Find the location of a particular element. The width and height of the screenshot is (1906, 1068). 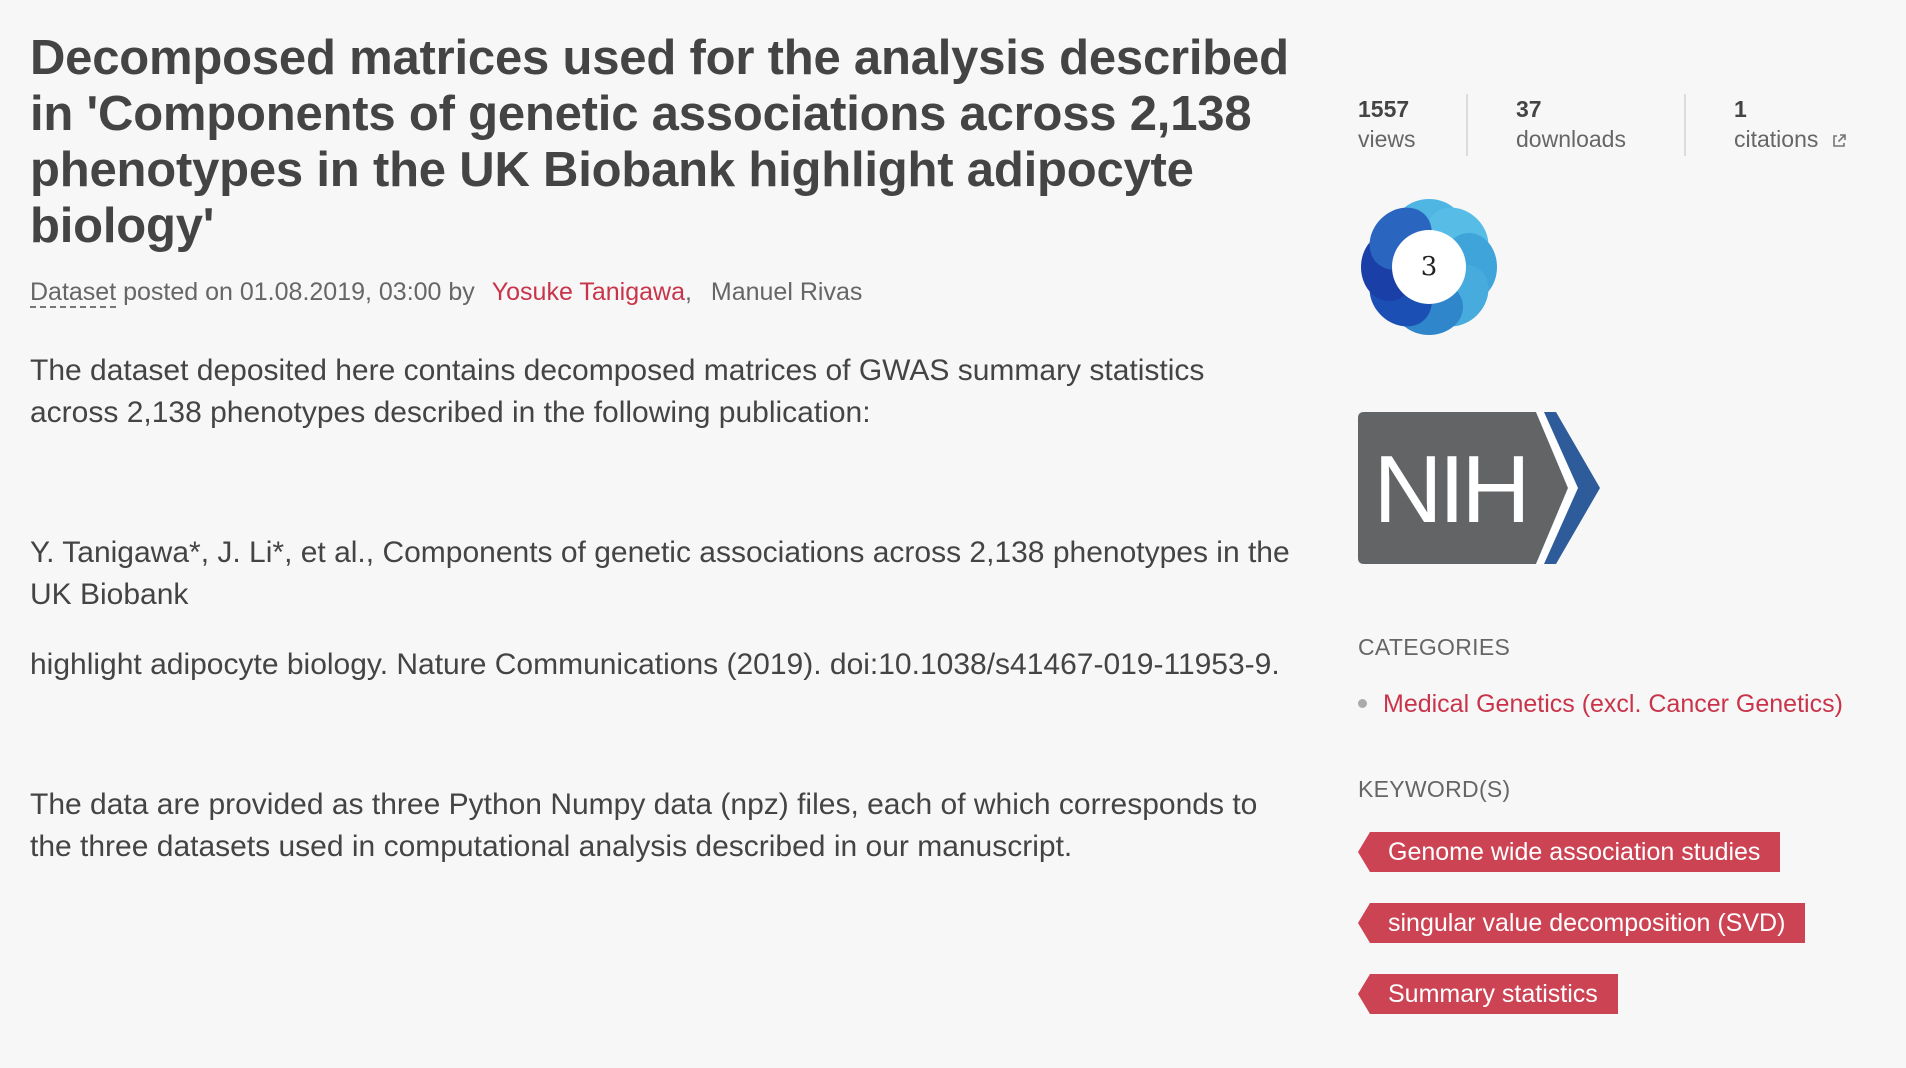

views-label: views is located at coordinates (1387, 139).